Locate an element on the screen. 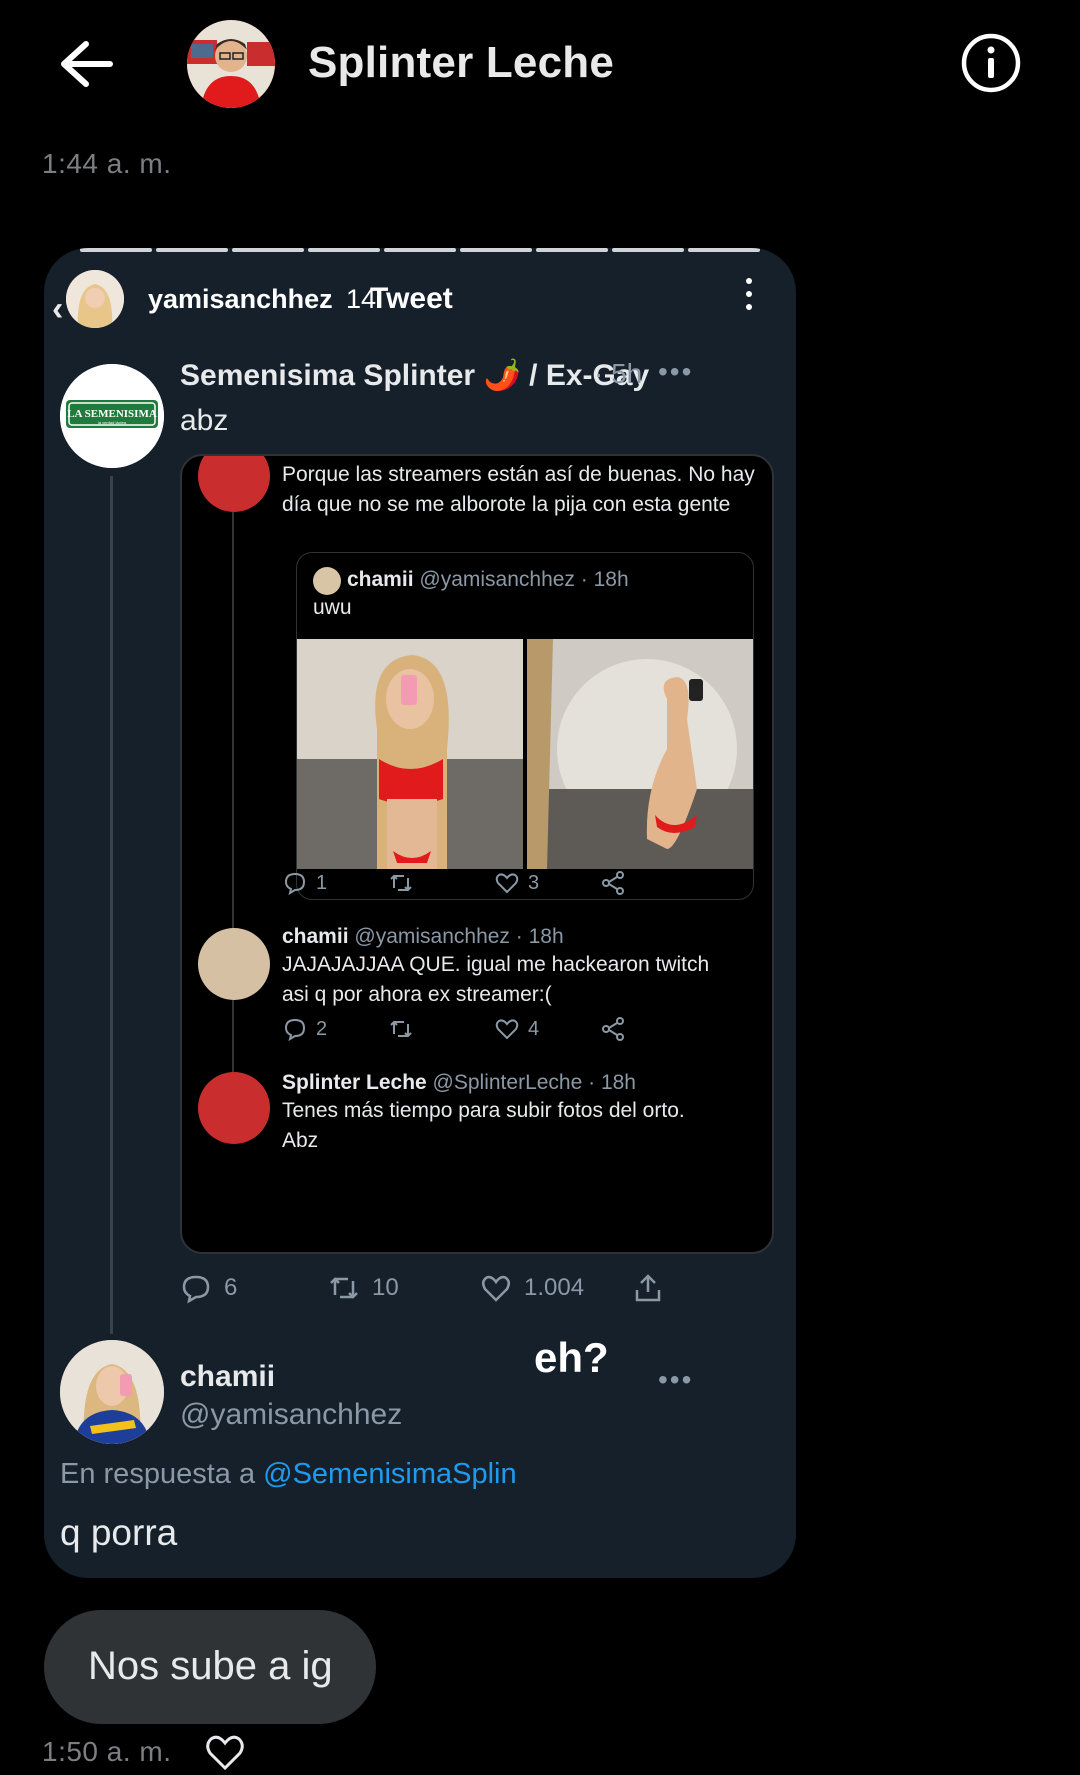  like-action: 3 is located at coordinates (516, 883).